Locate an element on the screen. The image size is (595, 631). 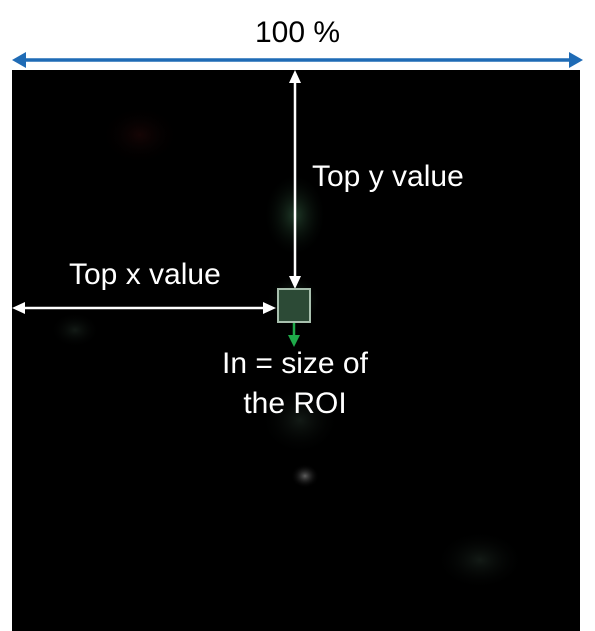
top-y-label: Top y value is located at coordinates (388, 176).